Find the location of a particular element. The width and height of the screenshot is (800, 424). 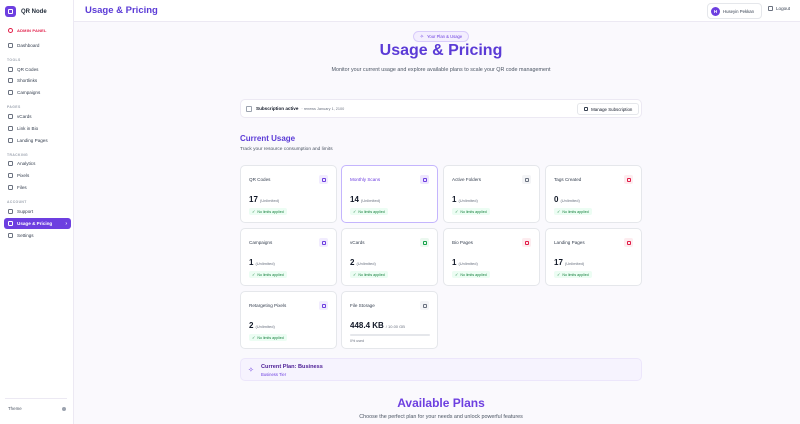

sidebar-item-label: Shortlinks is located at coordinates (27, 80).